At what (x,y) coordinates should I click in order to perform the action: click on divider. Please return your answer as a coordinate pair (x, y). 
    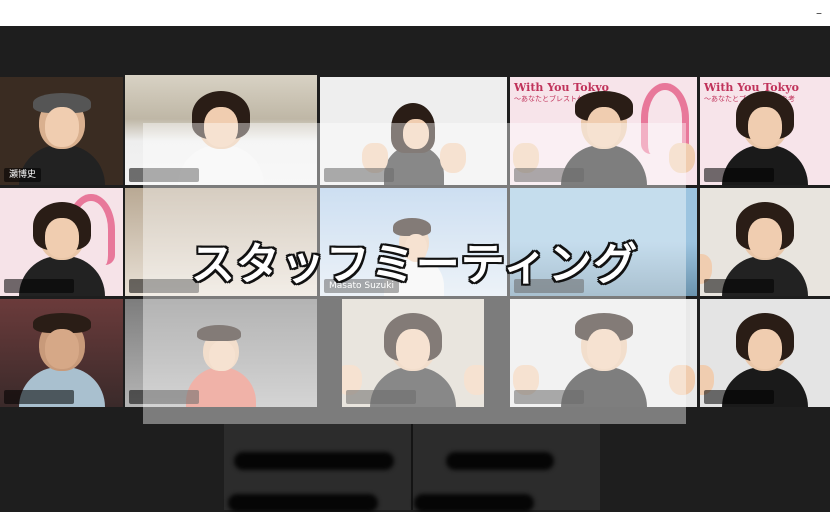
    Looking at the image, I should click on (412, 467).